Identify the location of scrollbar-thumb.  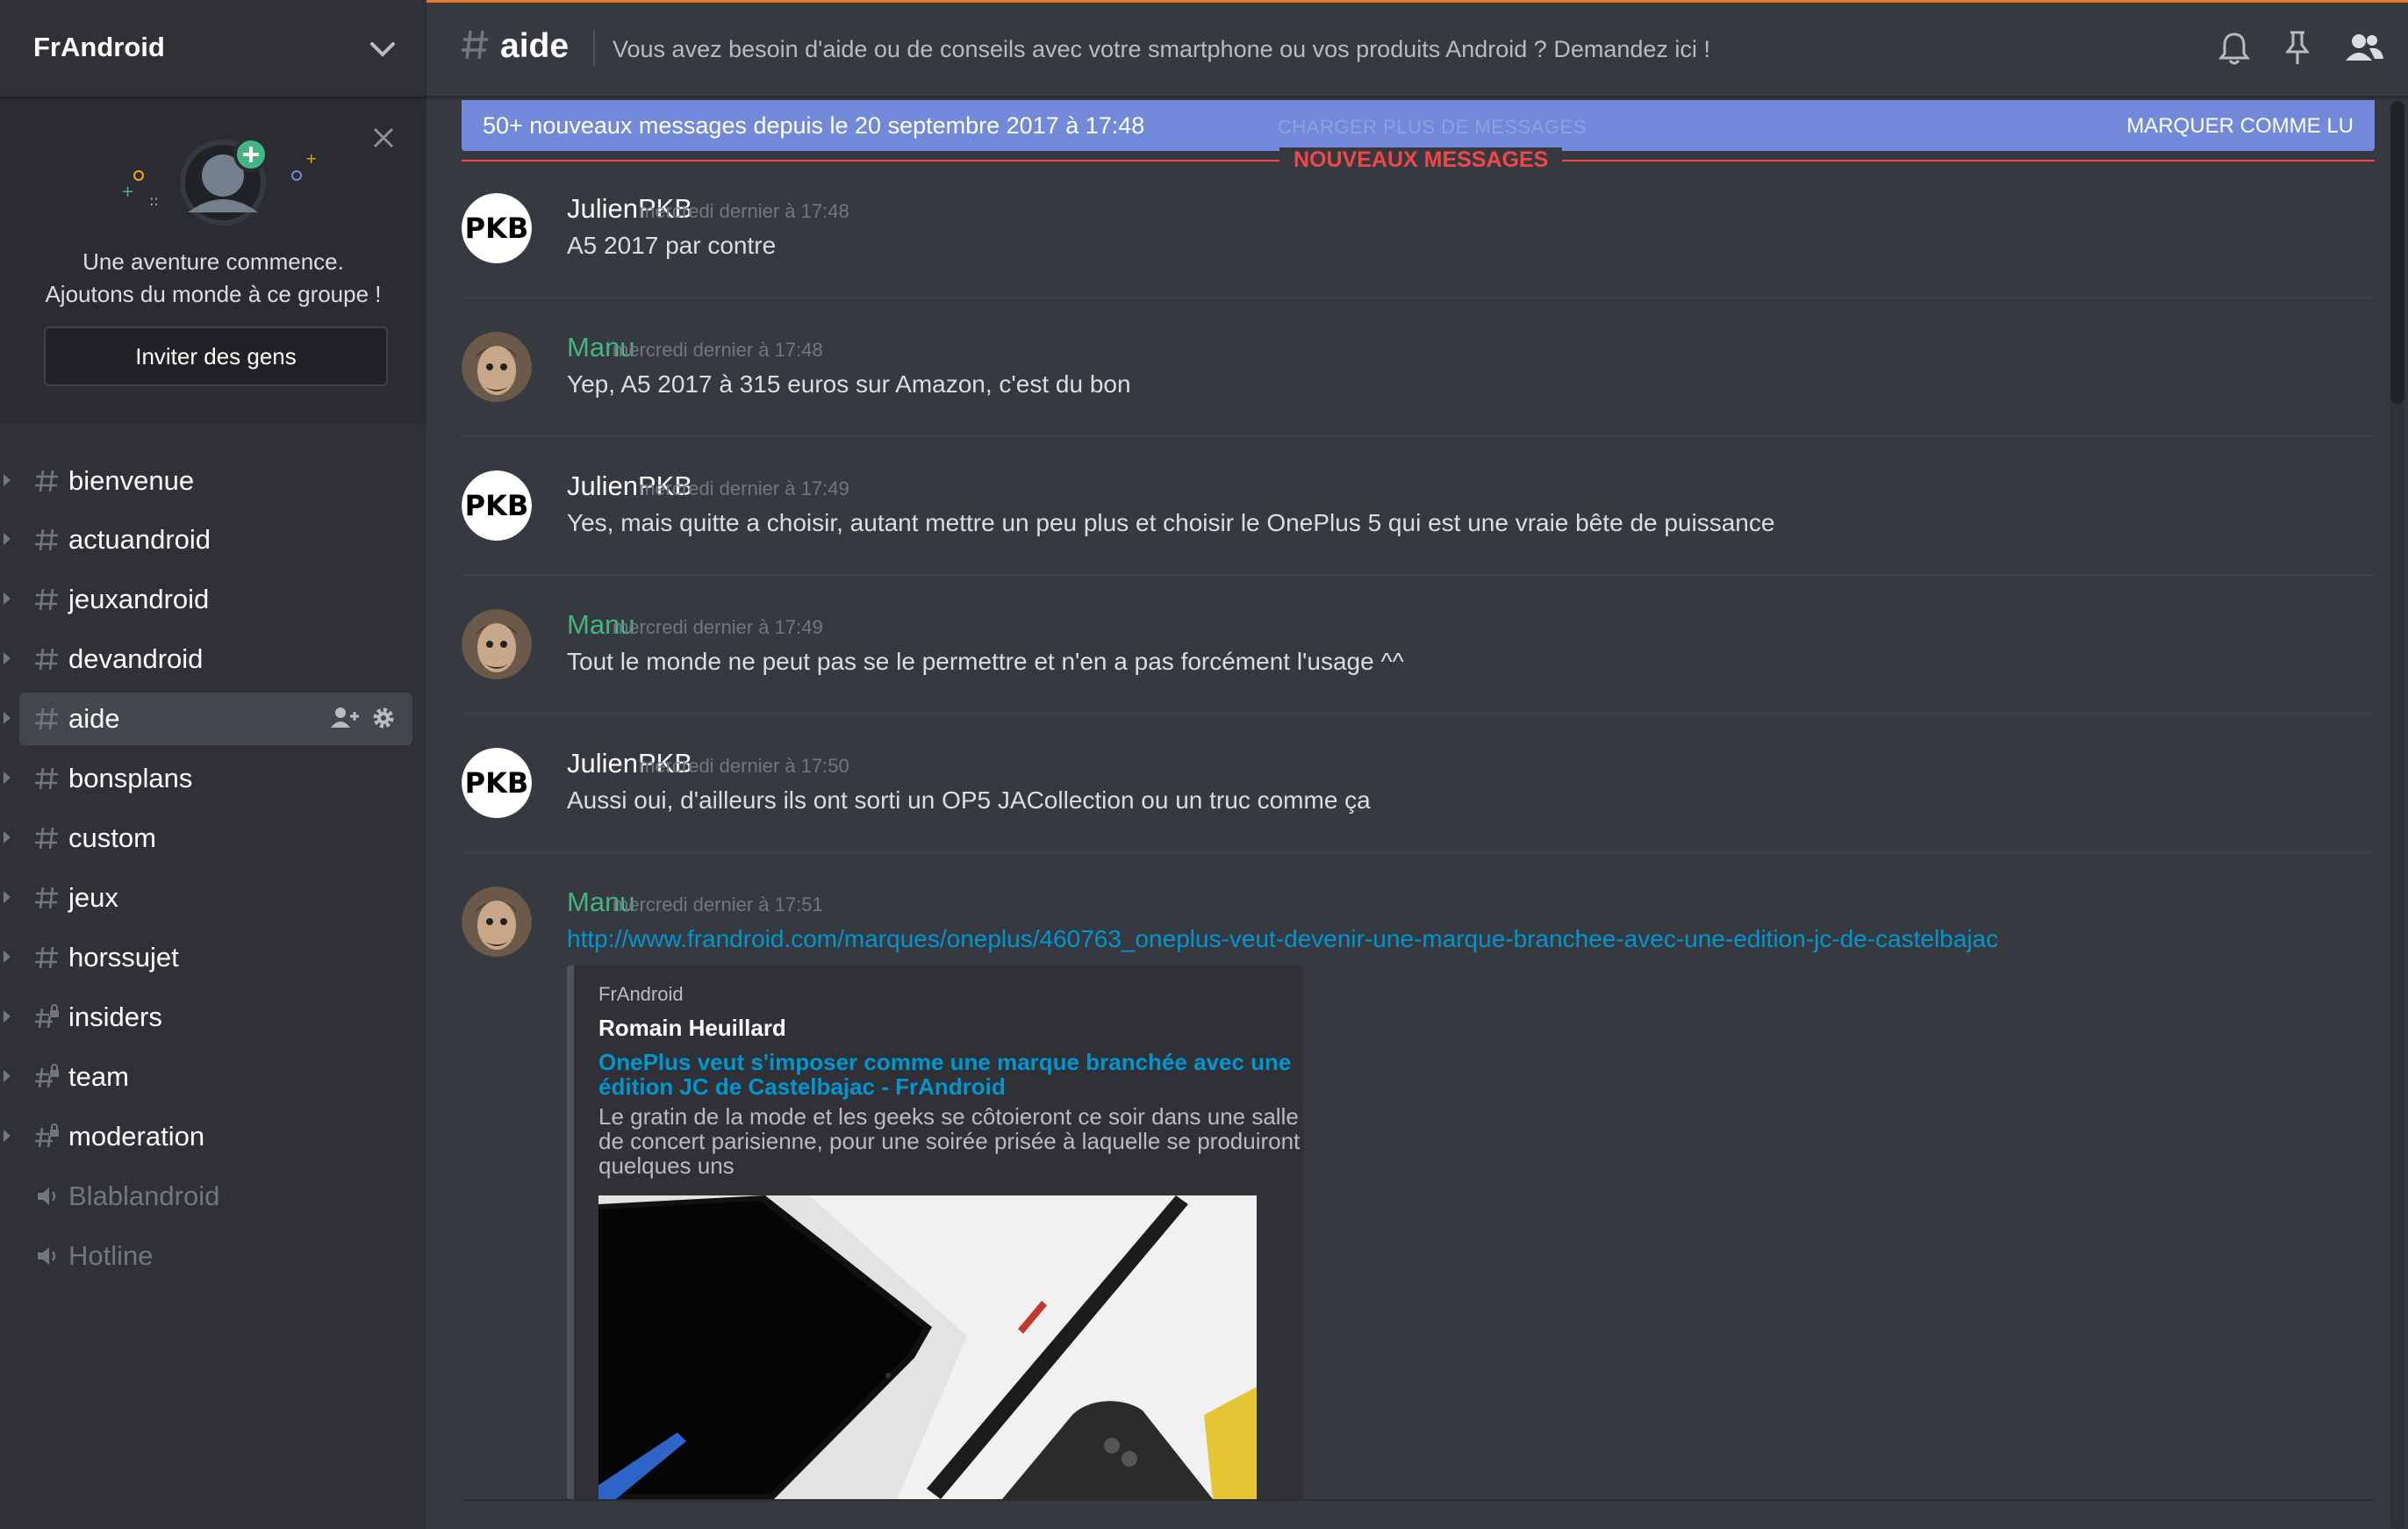
(2397, 252).